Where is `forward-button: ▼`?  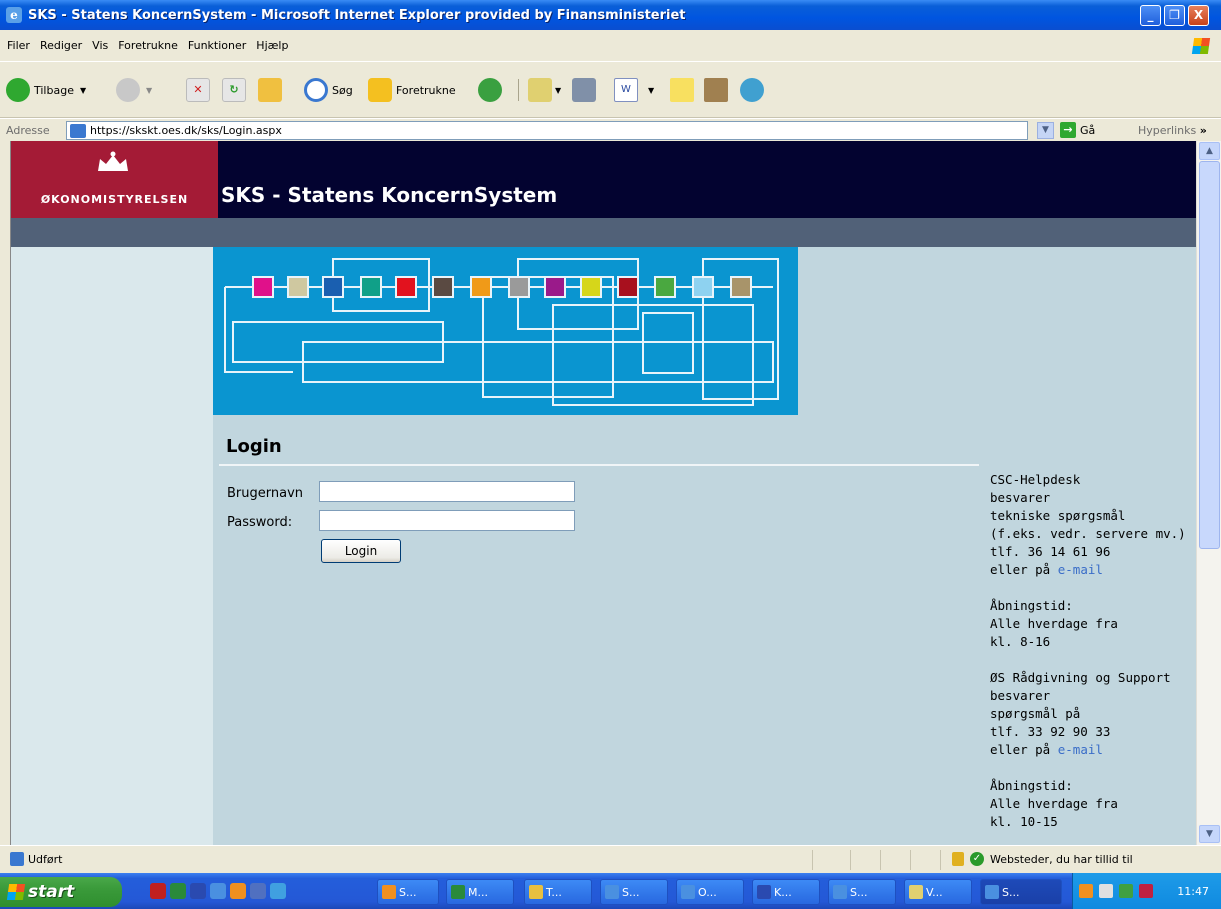
forward-button: ▼ is located at coordinates (134, 90).